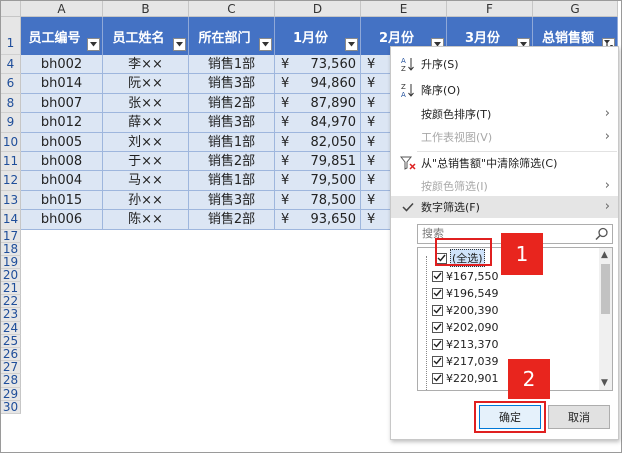 The height and width of the screenshot is (453, 622). What do you see at coordinates (11, 142) in the screenshot?
I see `row-header: 10` at bounding box center [11, 142].